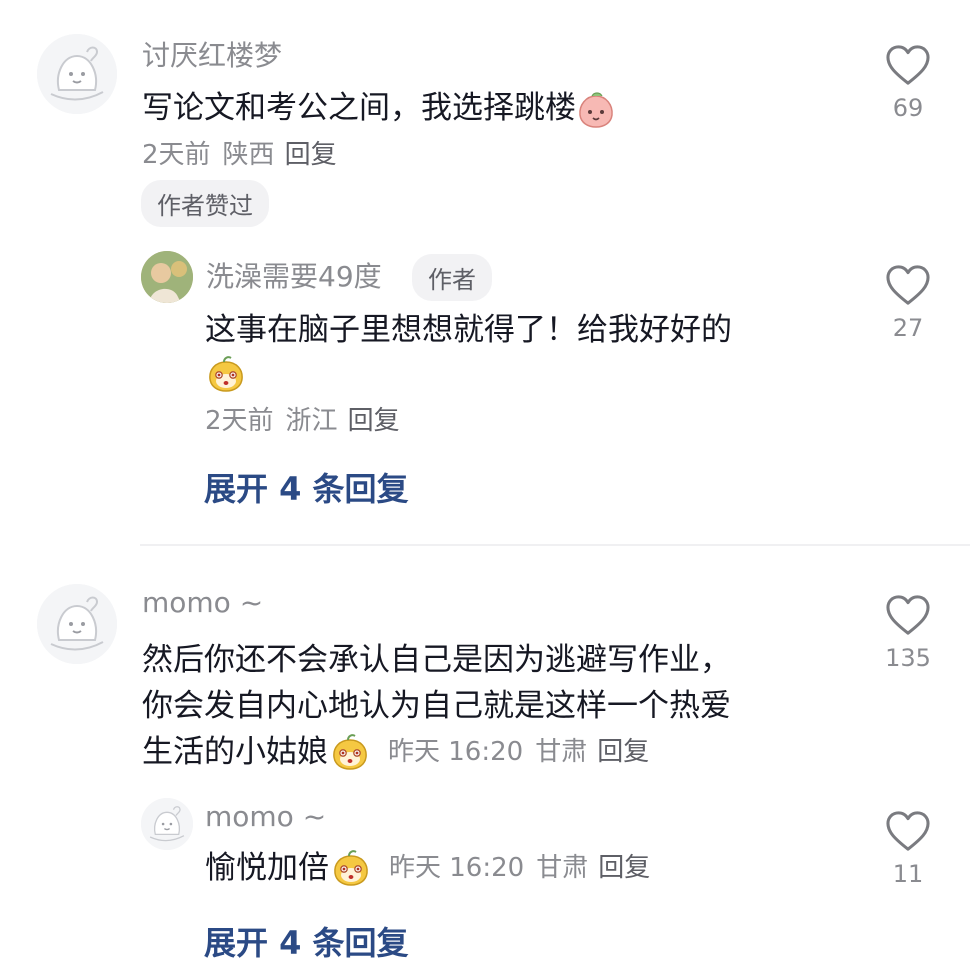  I want to click on comment-text-line: 生活的小姑娘, so click(235, 752).